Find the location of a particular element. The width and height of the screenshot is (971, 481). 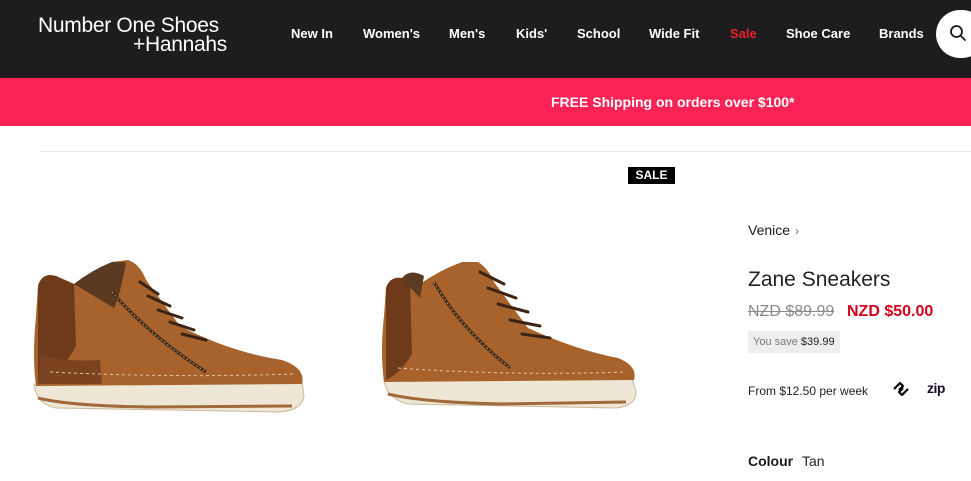

nav-womens: Women's is located at coordinates (391, 33).